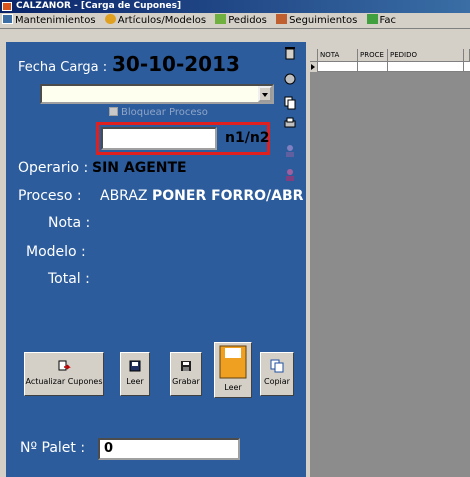 This screenshot has width=470, height=477. Describe the element at coordinates (247, 138) in the screenshot. I see `n1-n2-label: n1/n2` at that location.